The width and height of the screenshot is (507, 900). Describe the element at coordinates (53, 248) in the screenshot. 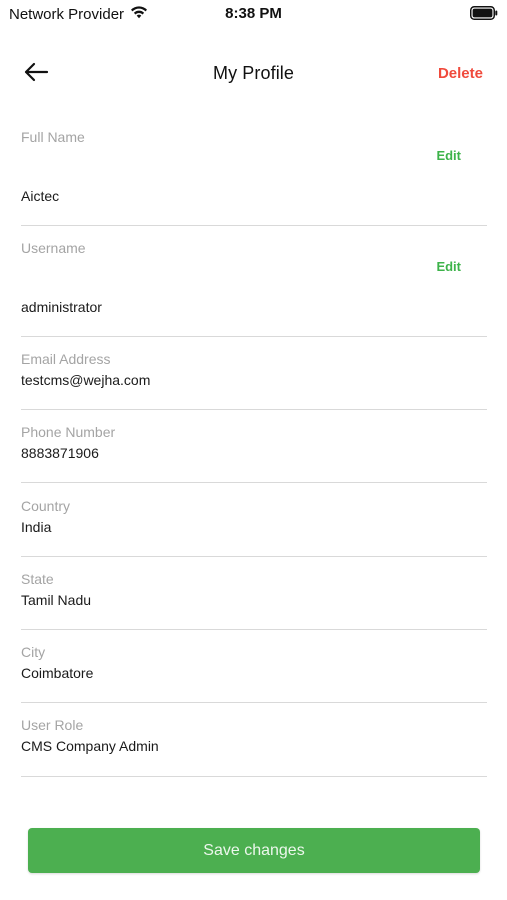

I see `username-label: Username` at that location.